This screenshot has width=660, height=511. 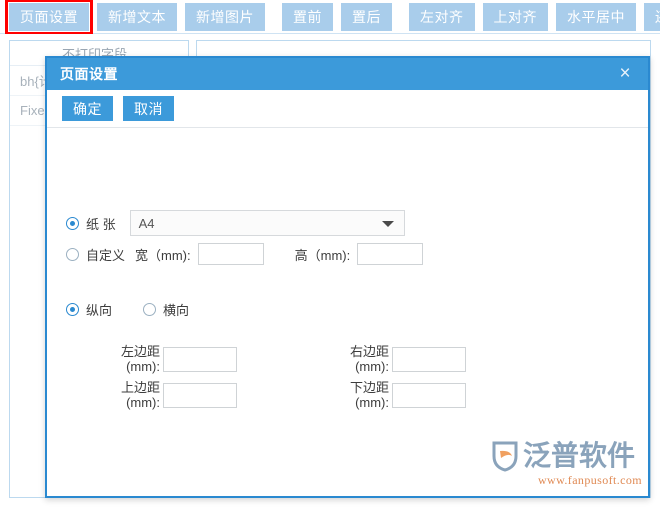 I want to click on custom-size-row: 自定义 宽（mm): 高（mm):, so click(x=245, y=254).